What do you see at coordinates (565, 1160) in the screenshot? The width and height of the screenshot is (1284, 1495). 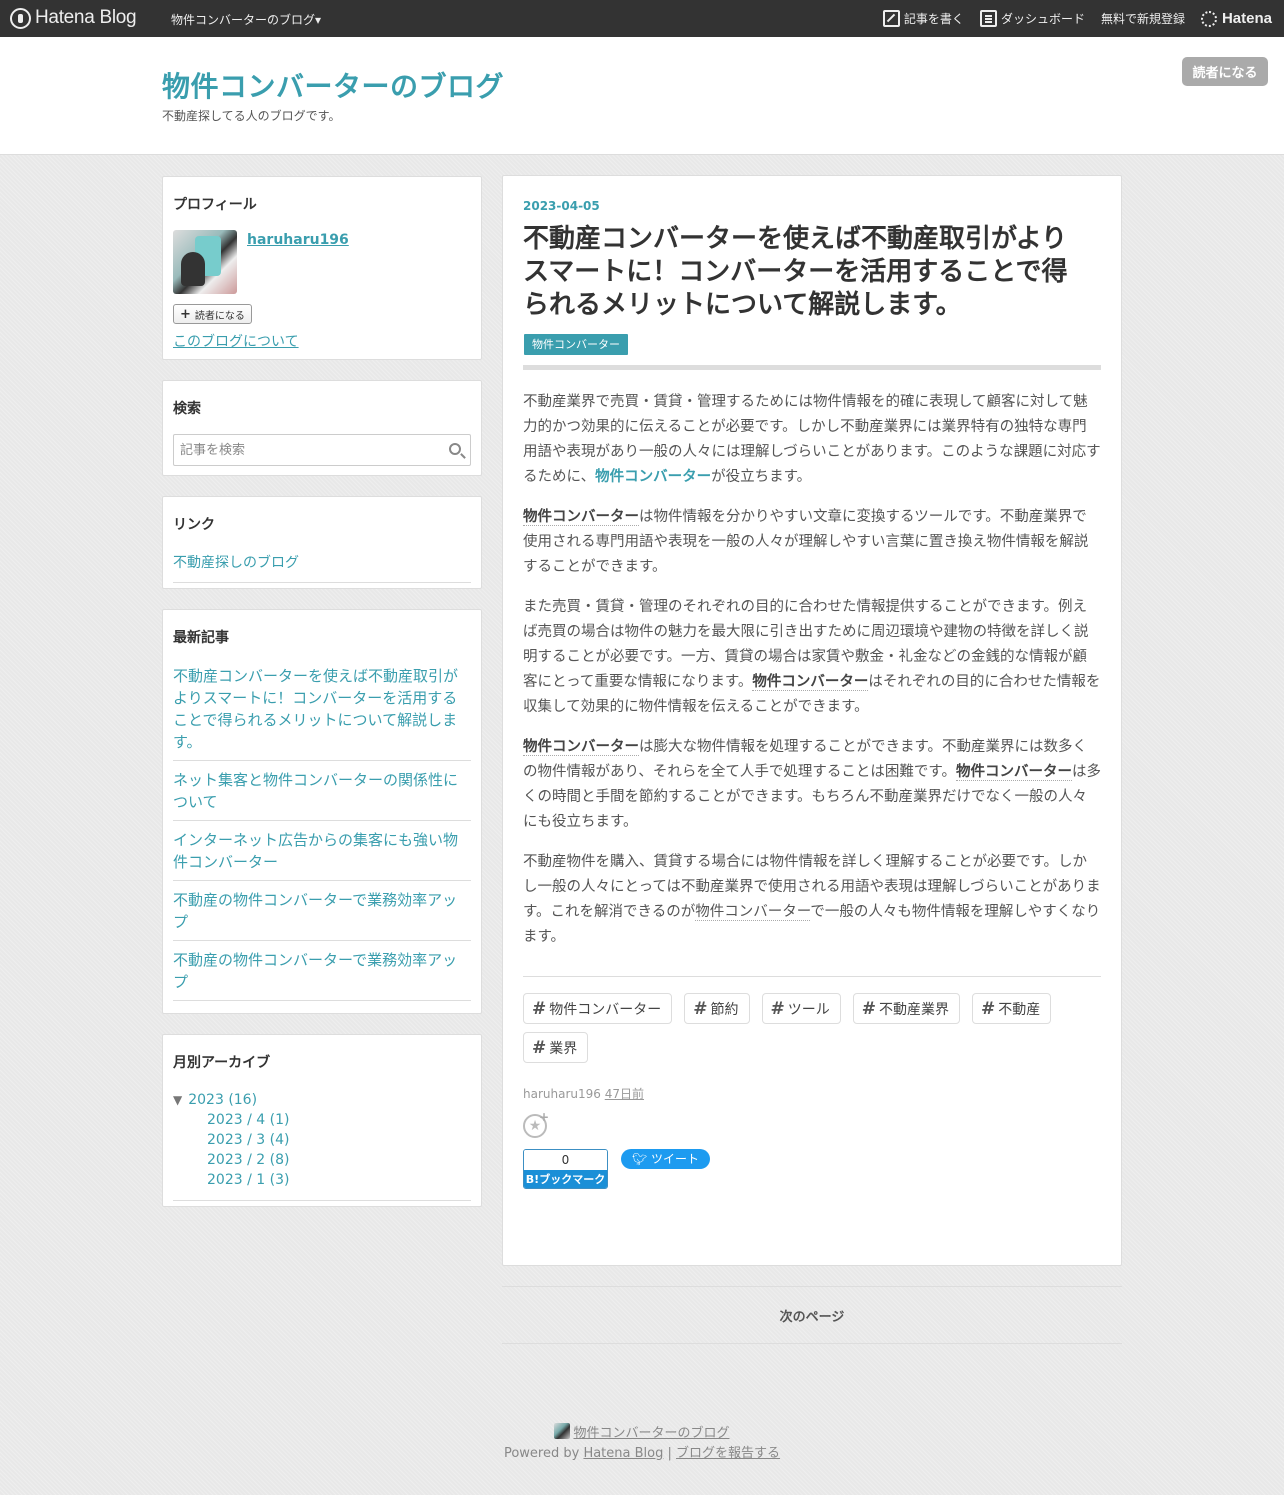 I see `bookmark-count: 0` at bounding box center [565, 1160].